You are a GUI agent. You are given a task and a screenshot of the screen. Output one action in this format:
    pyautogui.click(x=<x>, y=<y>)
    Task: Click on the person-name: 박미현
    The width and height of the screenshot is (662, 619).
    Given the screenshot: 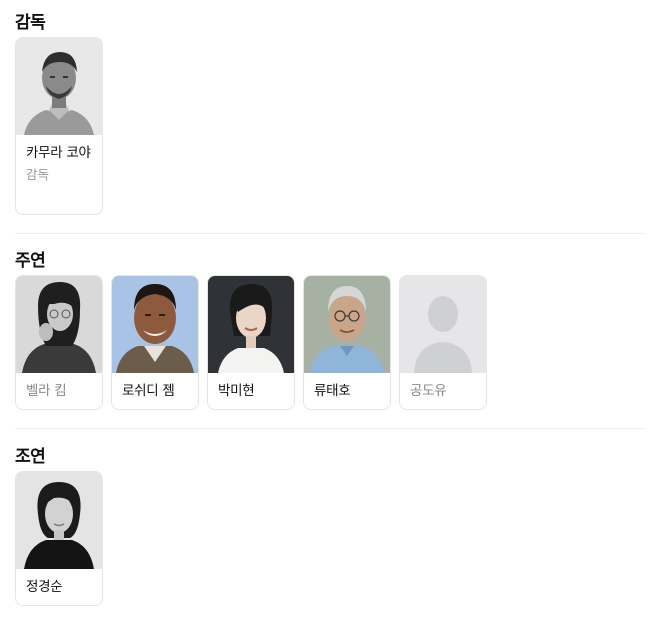 What is the action you would take?
    pyautogui.click(x=236, y=391)
    